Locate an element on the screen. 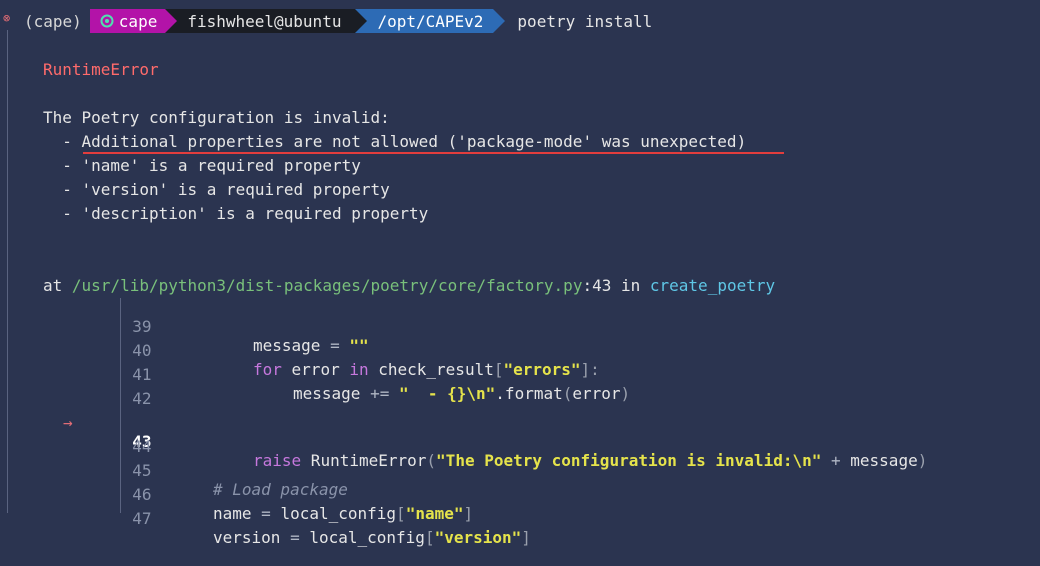 The width and height of the screenshot is (1040, 566). conda-env-label: (cape) is located at coordinates (53, 21).